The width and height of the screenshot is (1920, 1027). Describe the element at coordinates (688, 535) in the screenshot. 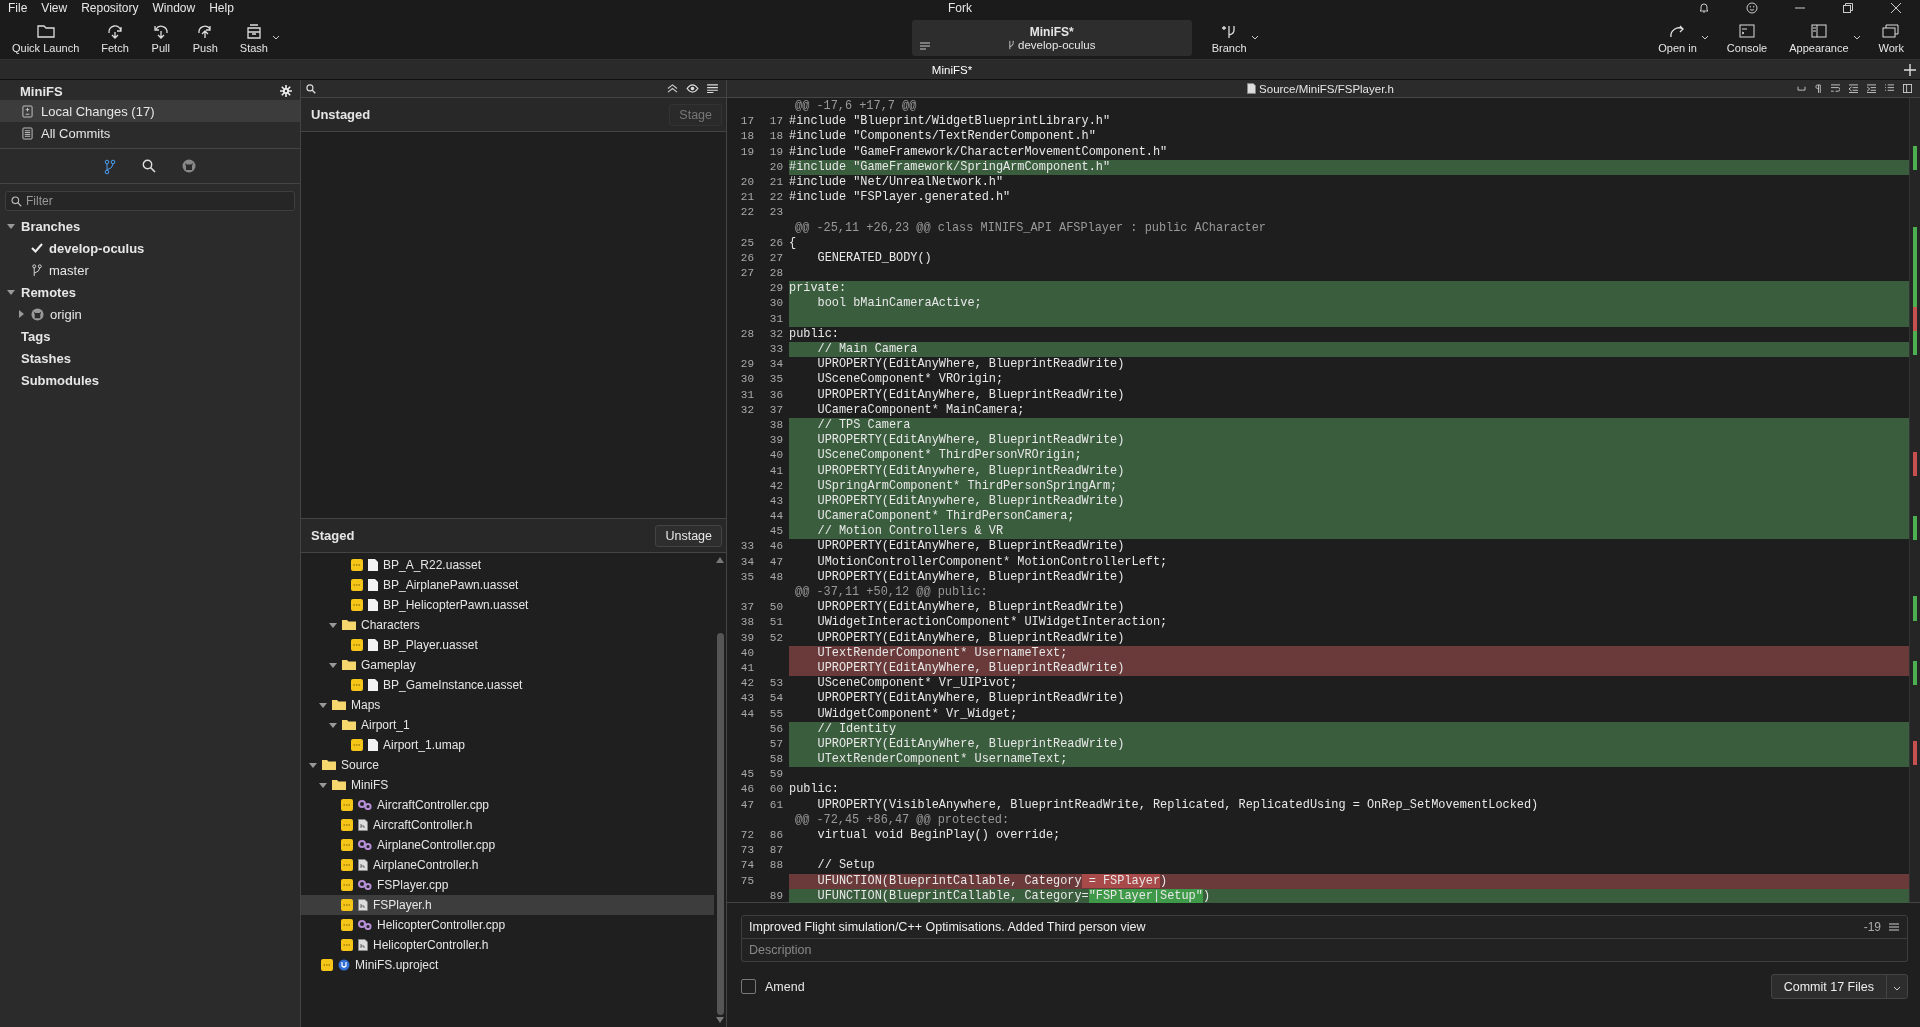

I see `unstage-button: Unstage` at that location.